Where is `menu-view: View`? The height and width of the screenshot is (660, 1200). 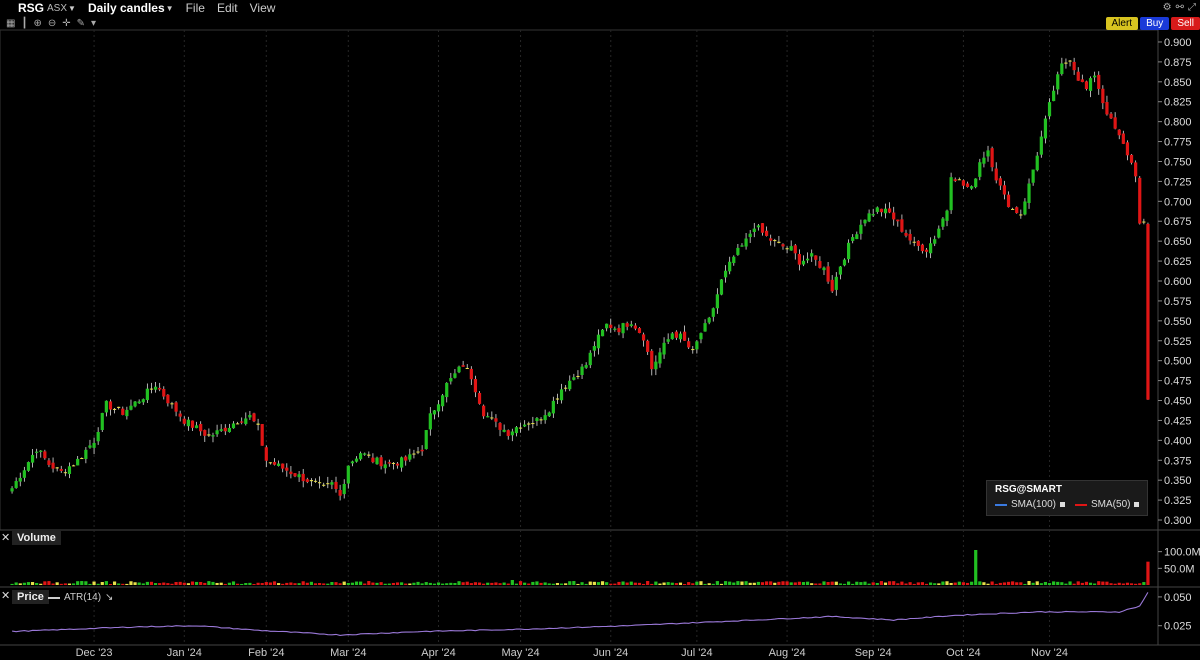 menu-view: View is located at coordinates (263, 8).